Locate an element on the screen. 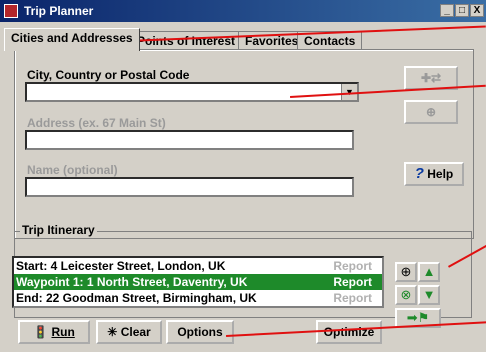 This screenshot has height=352, width=486. close-button: X is located at coordinates (477, 10).